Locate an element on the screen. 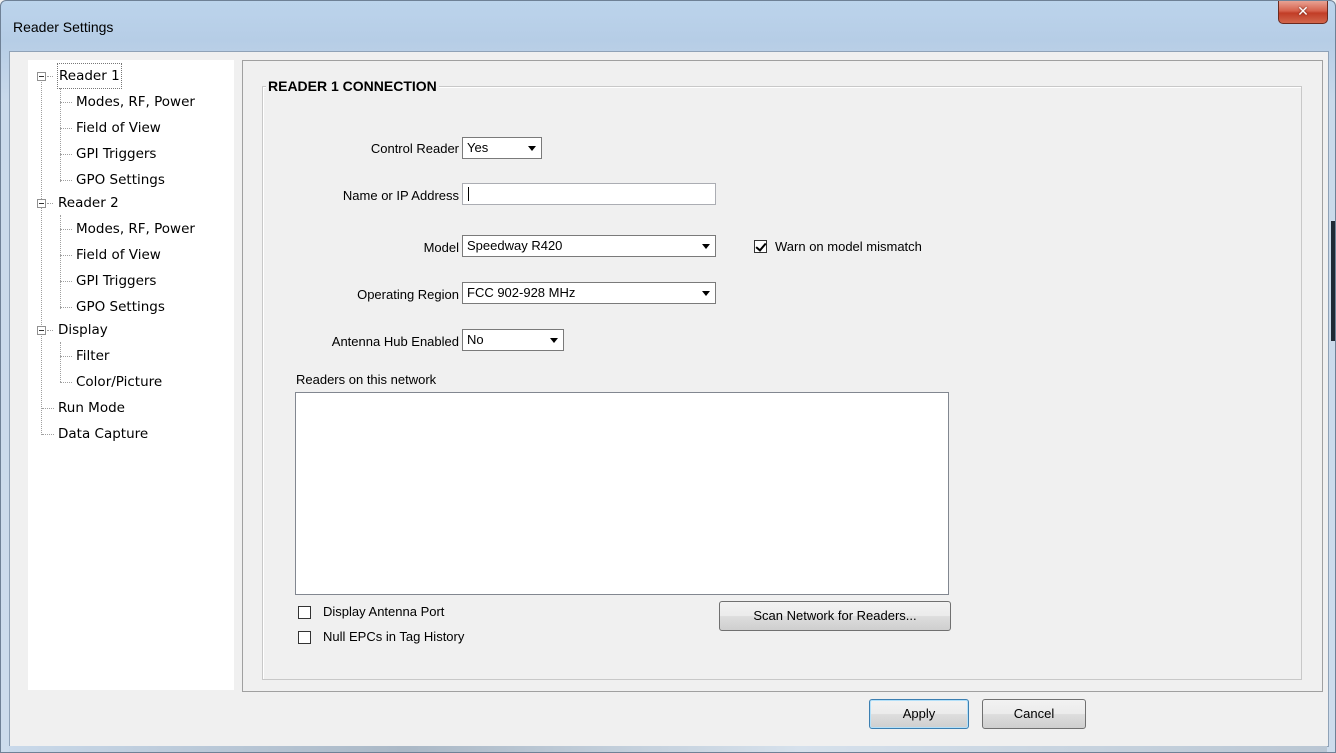 This screenshot has height=753, width=1336. model-value: Speedway R420 is located at coordinates (515, 245).